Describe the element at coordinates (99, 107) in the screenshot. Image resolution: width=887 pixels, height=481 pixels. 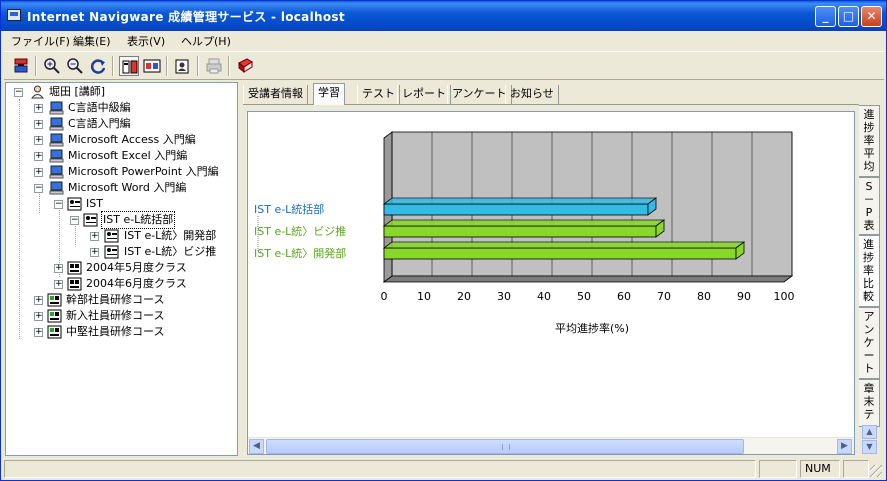
I see `tree-node-label: C言語中級編` at that location.